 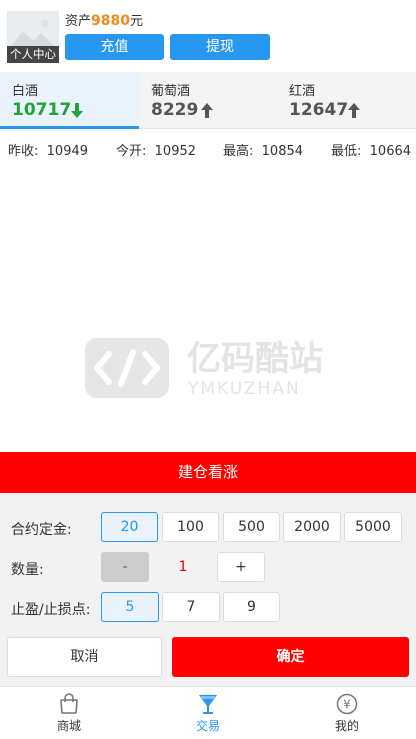 I want to click on tab-name: 白酒, so click(x=25, y=91).